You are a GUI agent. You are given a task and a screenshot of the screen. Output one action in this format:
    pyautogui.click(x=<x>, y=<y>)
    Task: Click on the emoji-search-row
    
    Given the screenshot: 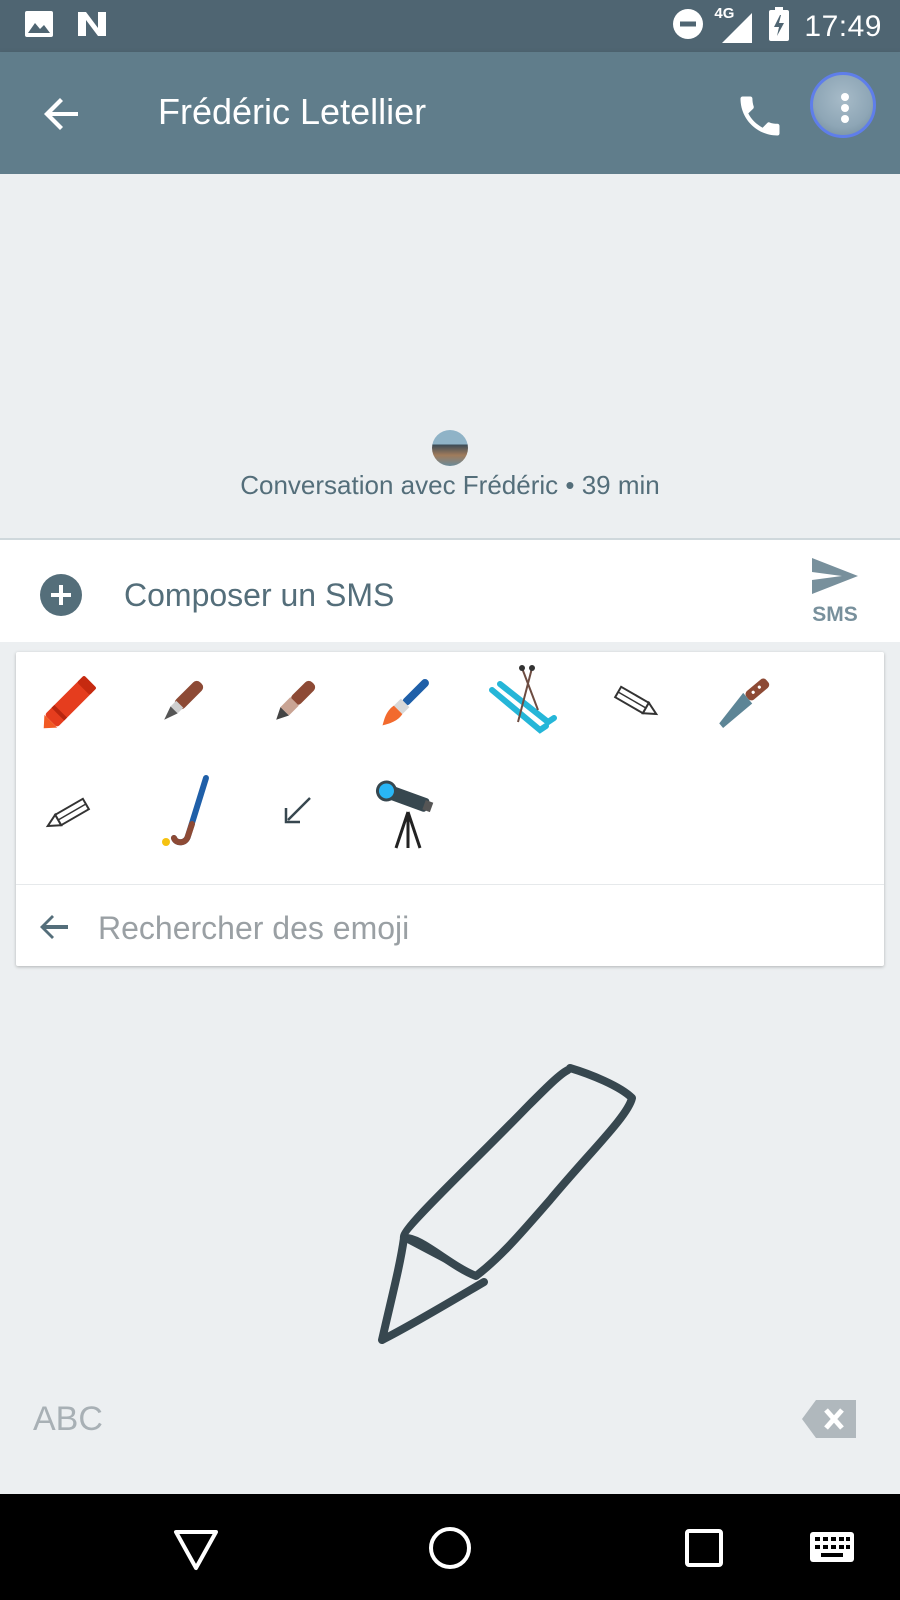 What is the action you would take?
    pyautogui.click(x=450, y=925)
    